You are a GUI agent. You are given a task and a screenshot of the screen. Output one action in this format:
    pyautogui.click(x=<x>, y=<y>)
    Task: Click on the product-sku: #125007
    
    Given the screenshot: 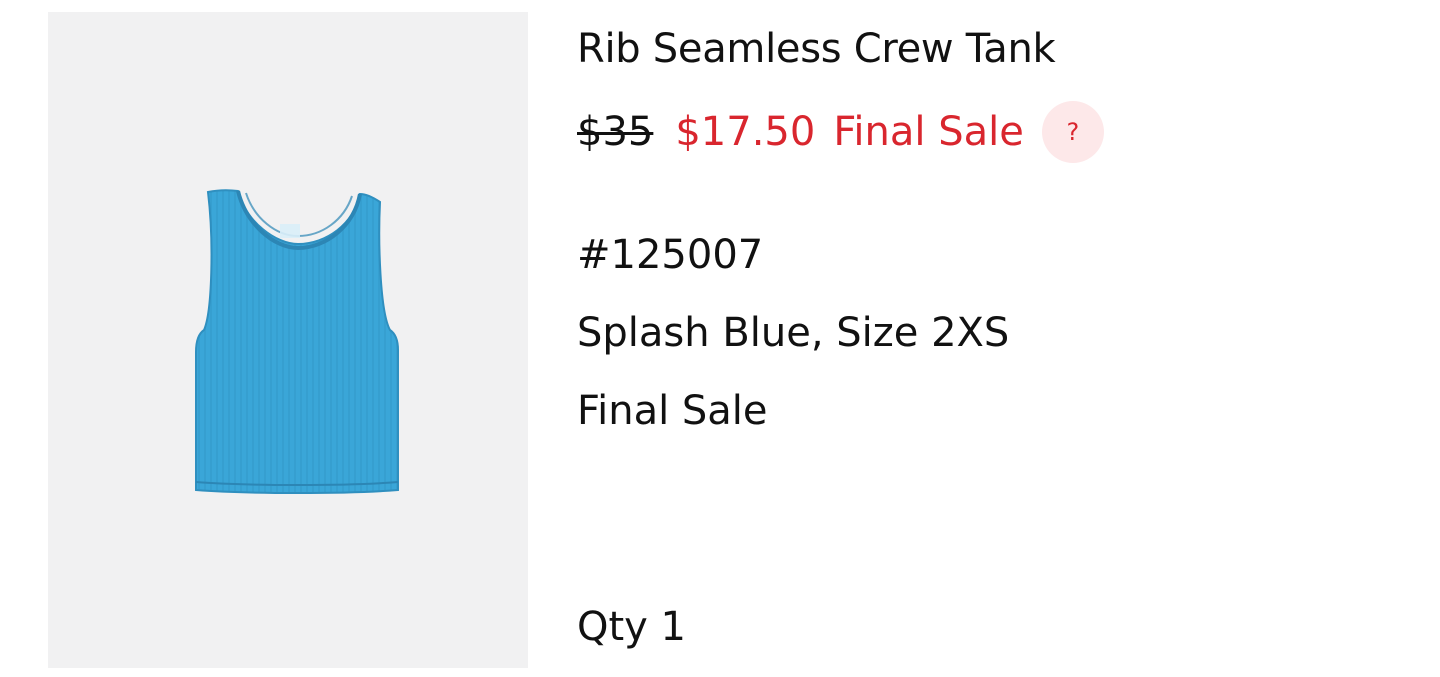 What is the action you would take?
    pyautogui.click(x=670, y=255)
    